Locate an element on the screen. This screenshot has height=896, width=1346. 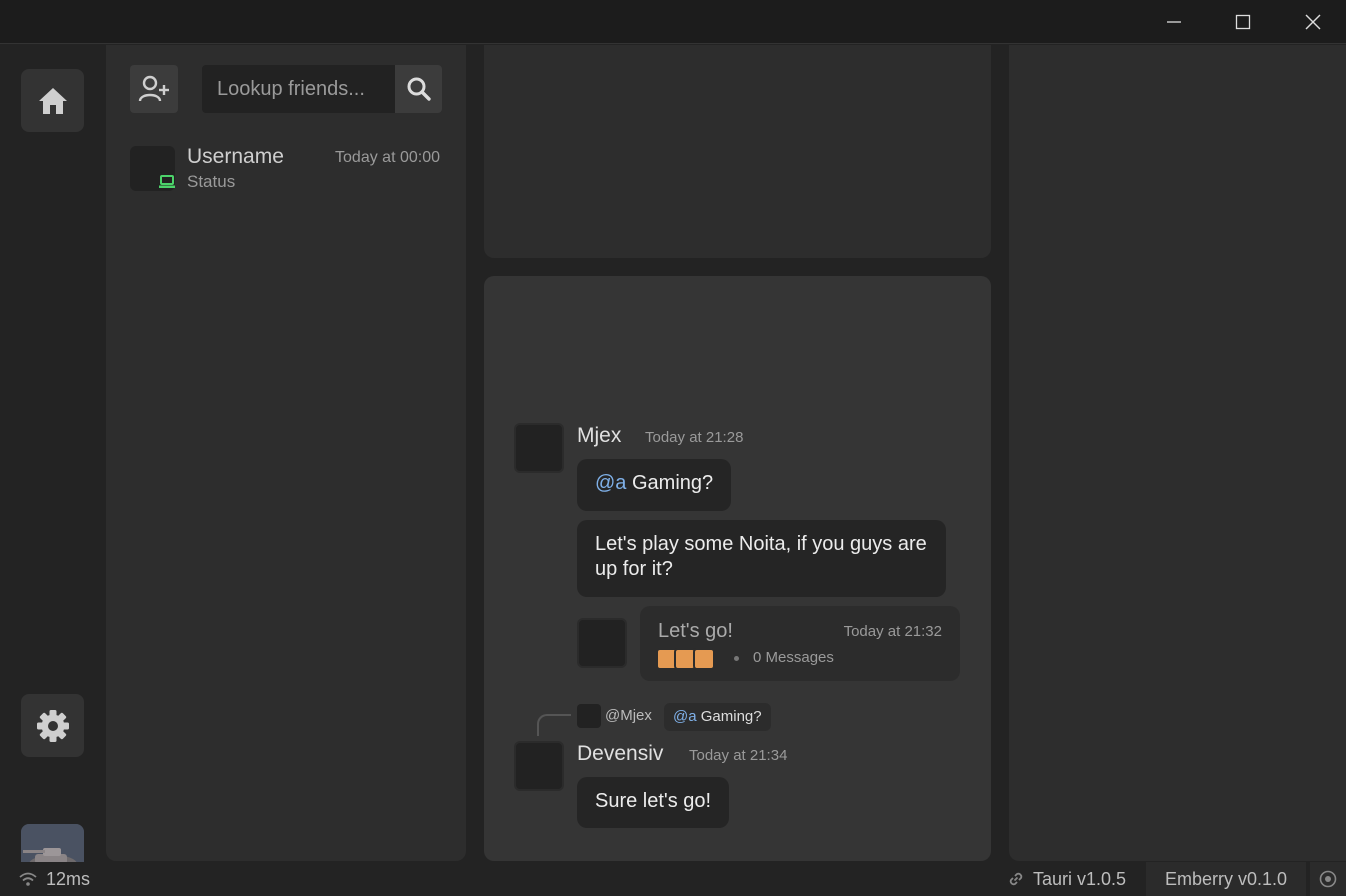
app-version-label: Emberry v0.1.0 is located at coordinates (1226, 878).